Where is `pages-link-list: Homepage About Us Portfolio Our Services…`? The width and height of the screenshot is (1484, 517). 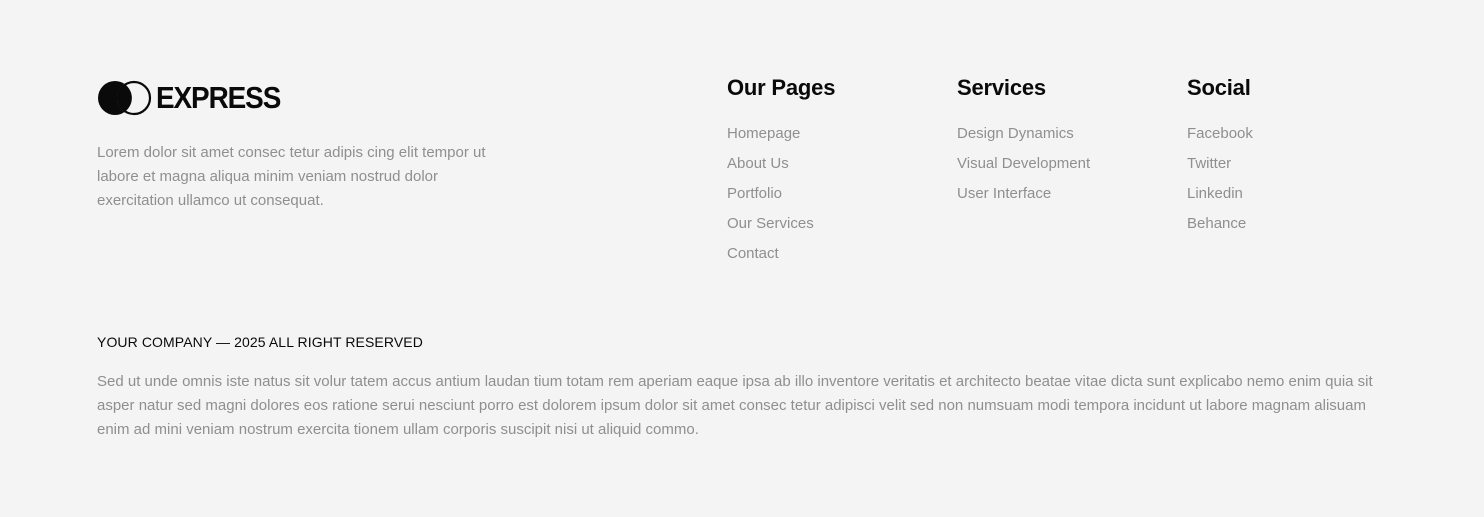 pages-link-list: Homepage About Us Portfolio Our Services… is located at coordinates (781, 194).